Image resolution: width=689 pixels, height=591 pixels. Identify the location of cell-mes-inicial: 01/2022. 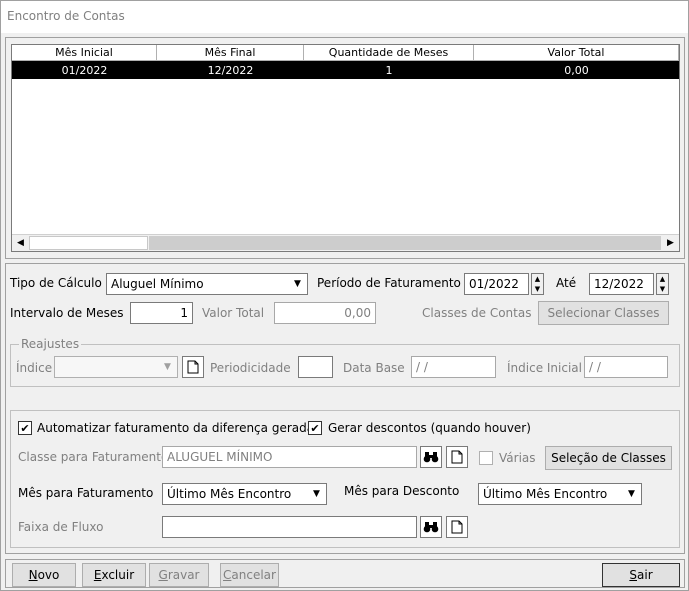
(84, 70).